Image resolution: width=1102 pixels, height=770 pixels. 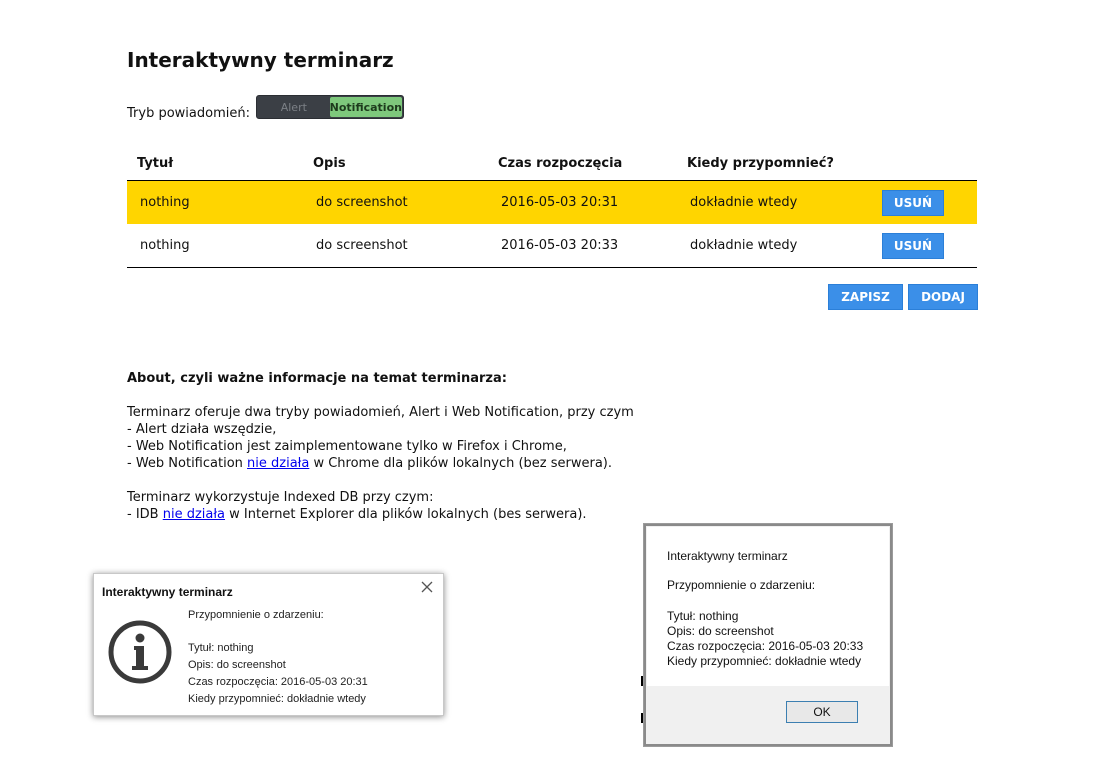 I want to click on notification-line: Opis: do screenshot, so click(x=237, y=665).